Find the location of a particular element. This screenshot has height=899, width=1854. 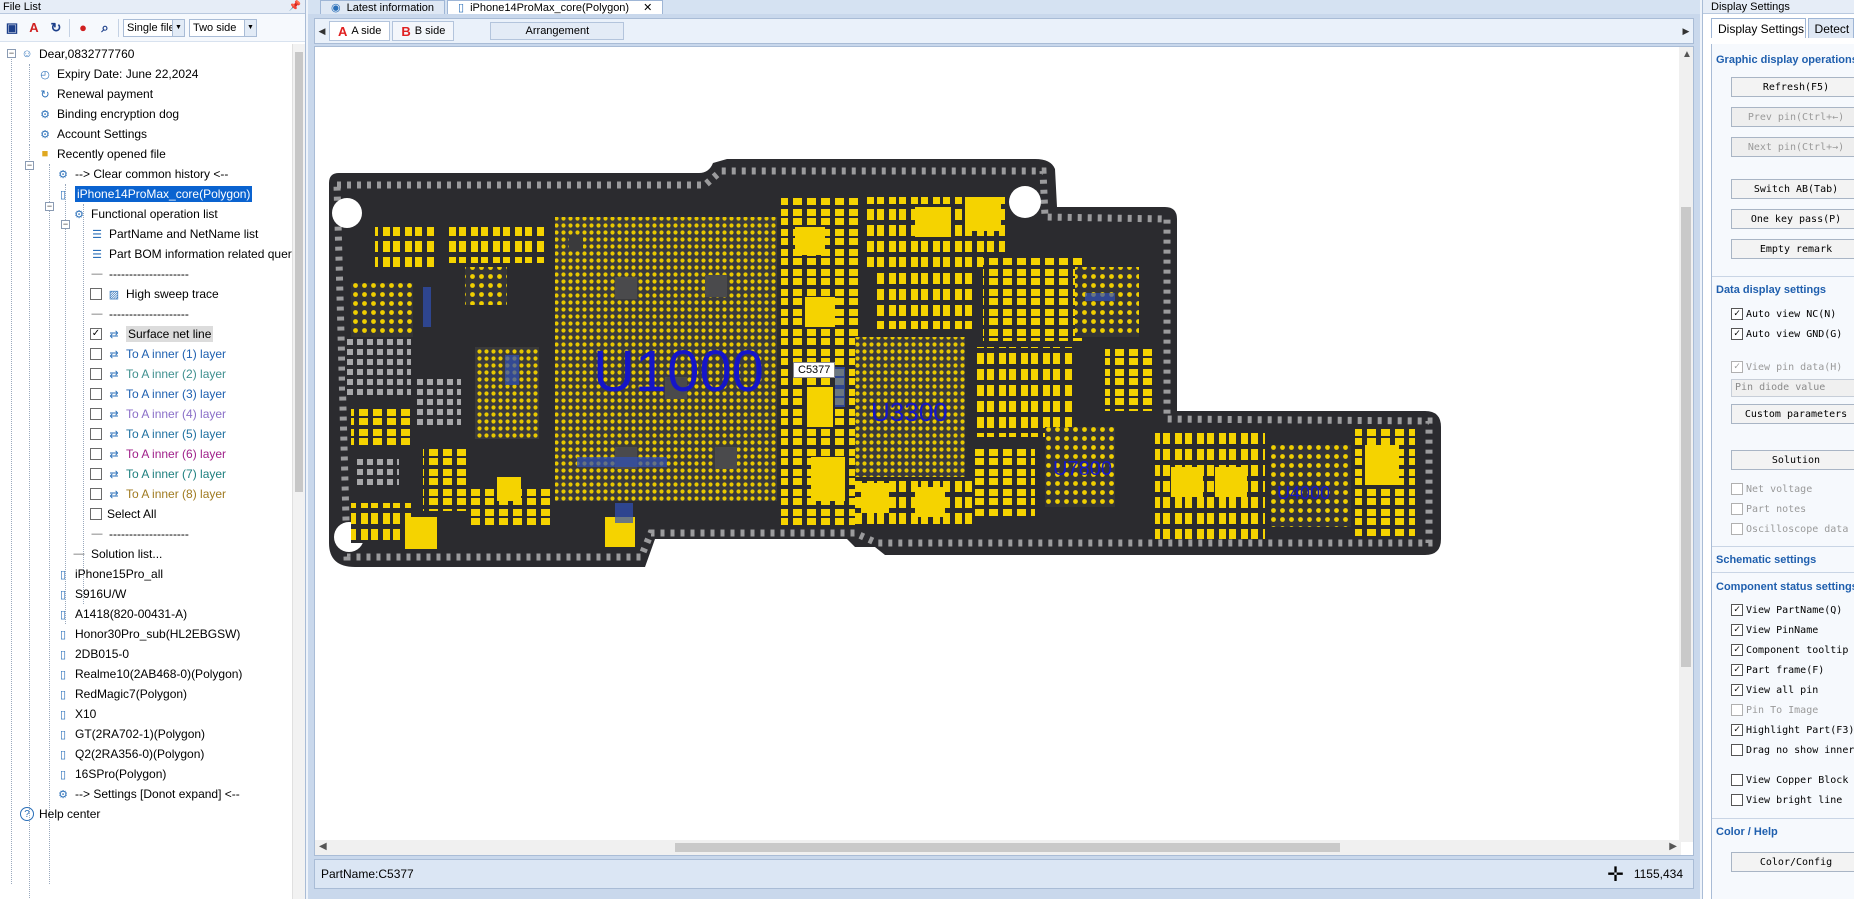

refresh-icon: ↻ is located at coordinates (56, 28).